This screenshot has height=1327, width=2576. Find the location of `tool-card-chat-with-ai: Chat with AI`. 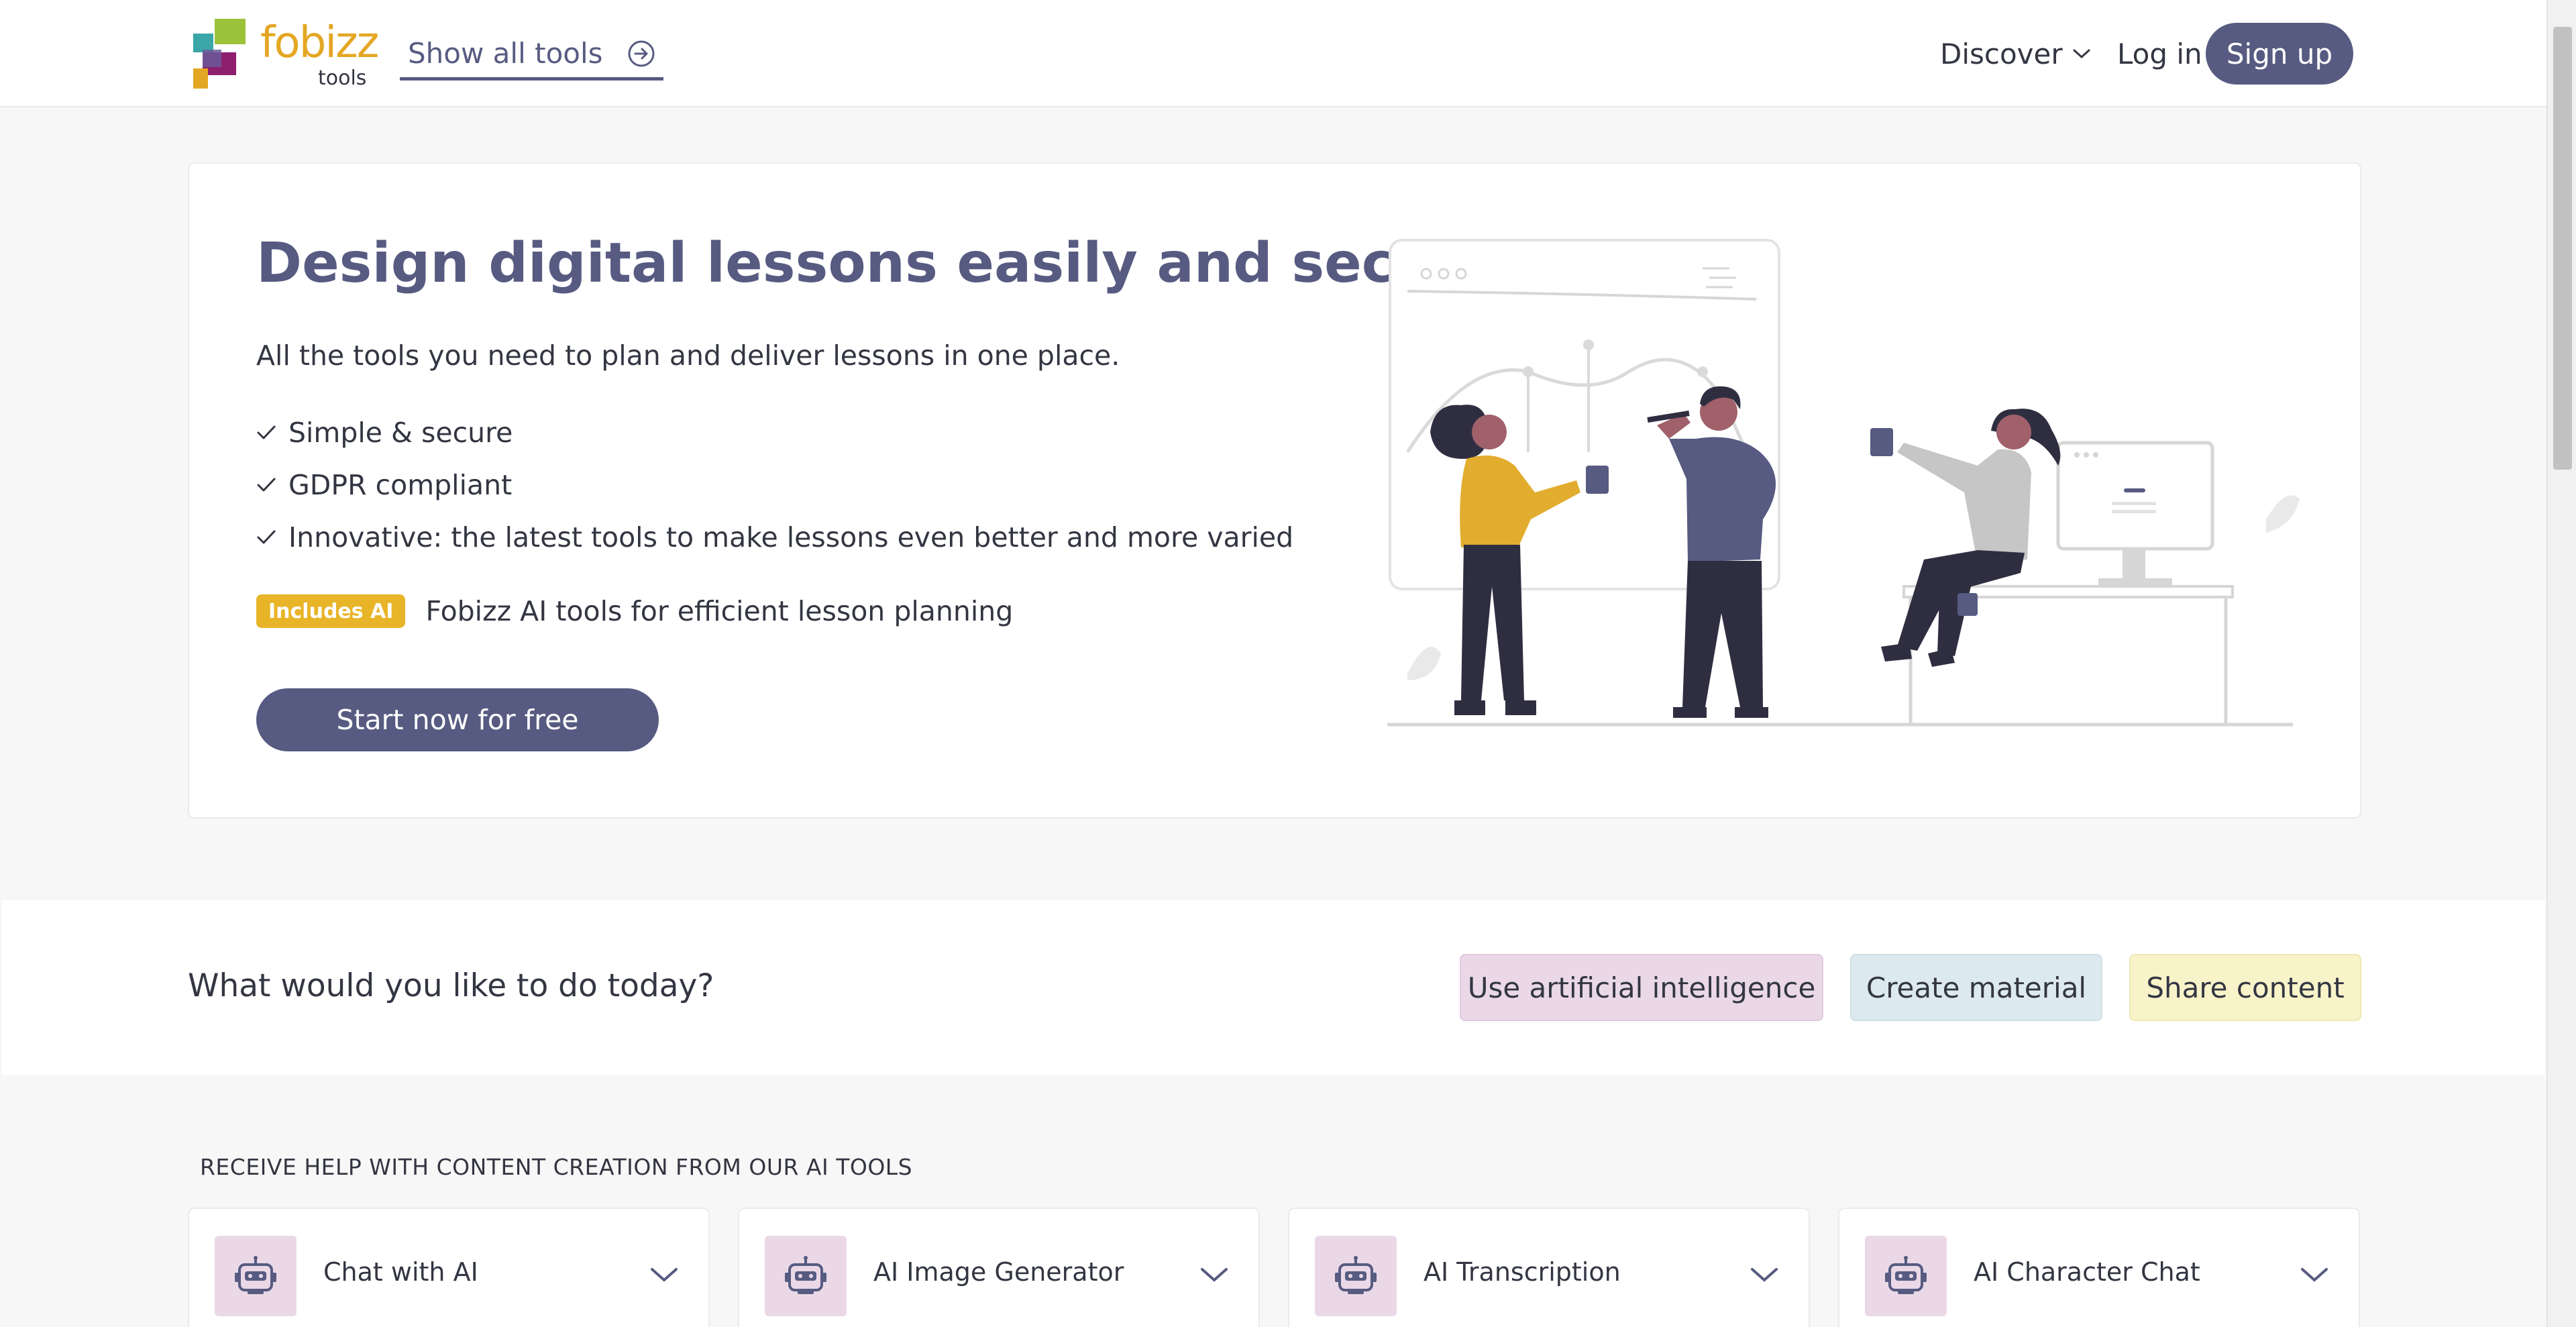

tool-card-chat-with-ai: Chat with AI is located at coordinates (449, 1267).